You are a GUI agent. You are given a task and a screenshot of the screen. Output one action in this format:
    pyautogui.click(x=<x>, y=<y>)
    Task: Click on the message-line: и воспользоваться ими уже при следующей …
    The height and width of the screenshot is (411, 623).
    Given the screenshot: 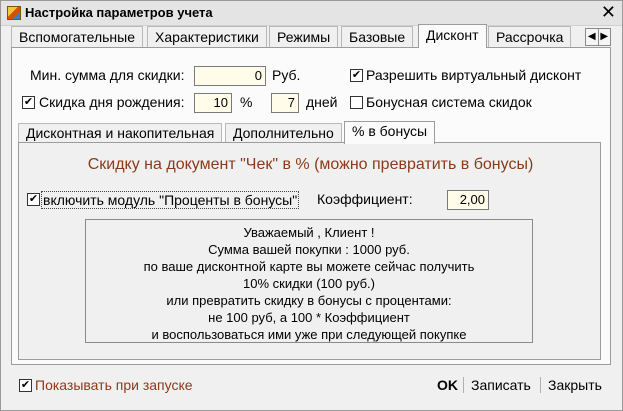 What is the action you would take?
    pyautogui.click(x=309, y=334)
    